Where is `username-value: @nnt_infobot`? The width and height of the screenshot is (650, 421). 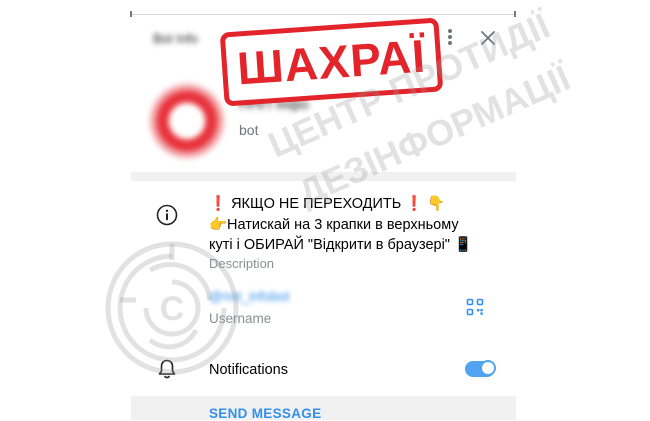
username-value: @nnt_infobot is located at coordinates (249, 296).